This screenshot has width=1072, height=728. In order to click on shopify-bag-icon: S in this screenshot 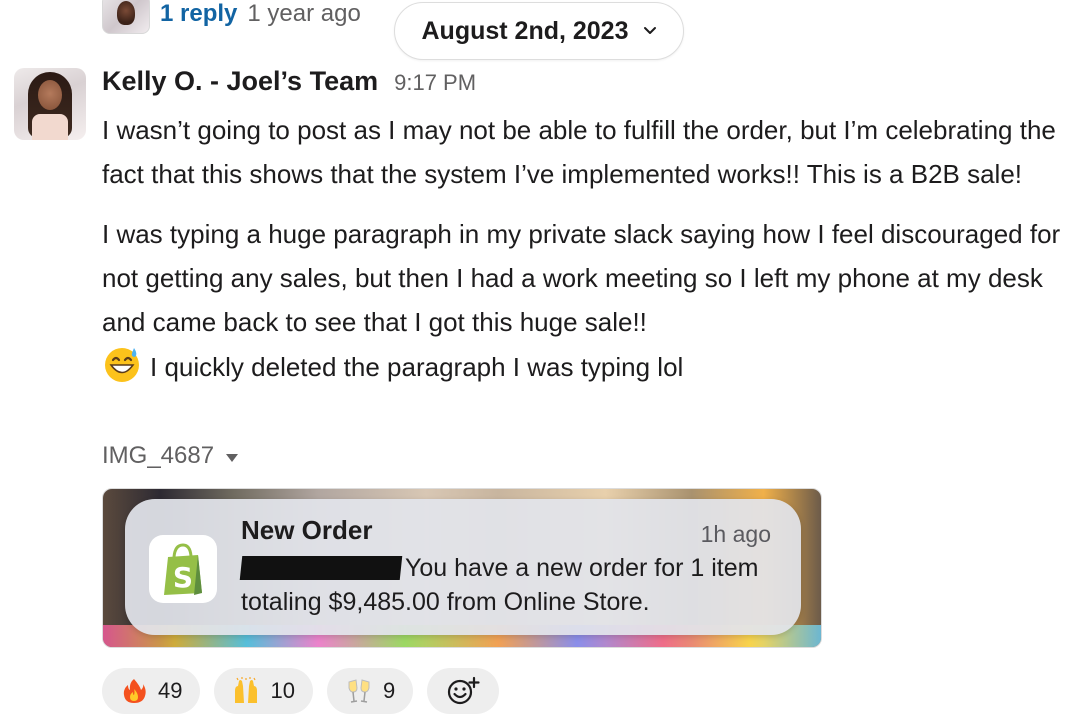, I will do `click(183, 569)`.